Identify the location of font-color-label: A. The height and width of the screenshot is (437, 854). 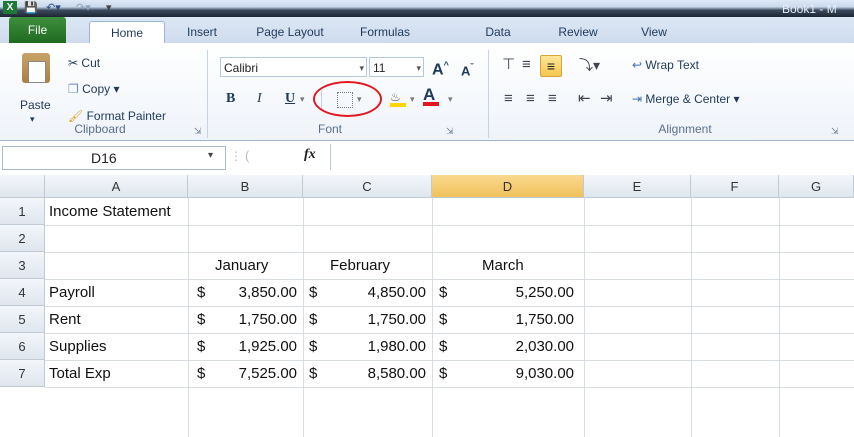
(429, 94).